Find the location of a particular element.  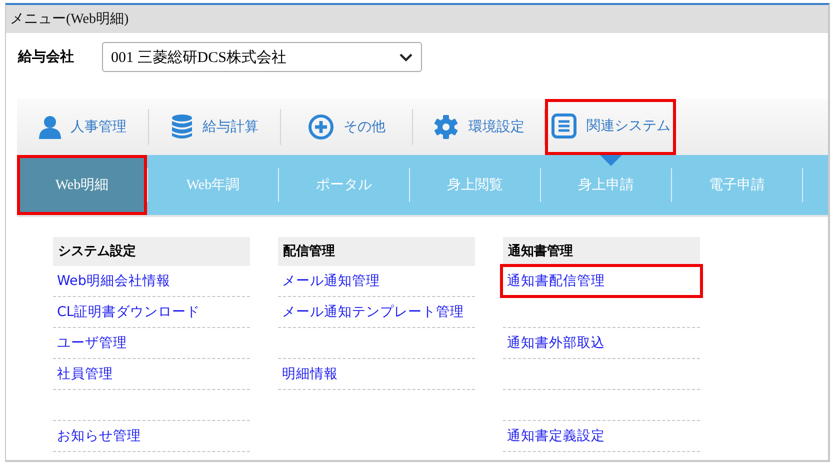

sub-tab: Web明細 is located at coordinates (82, 185).